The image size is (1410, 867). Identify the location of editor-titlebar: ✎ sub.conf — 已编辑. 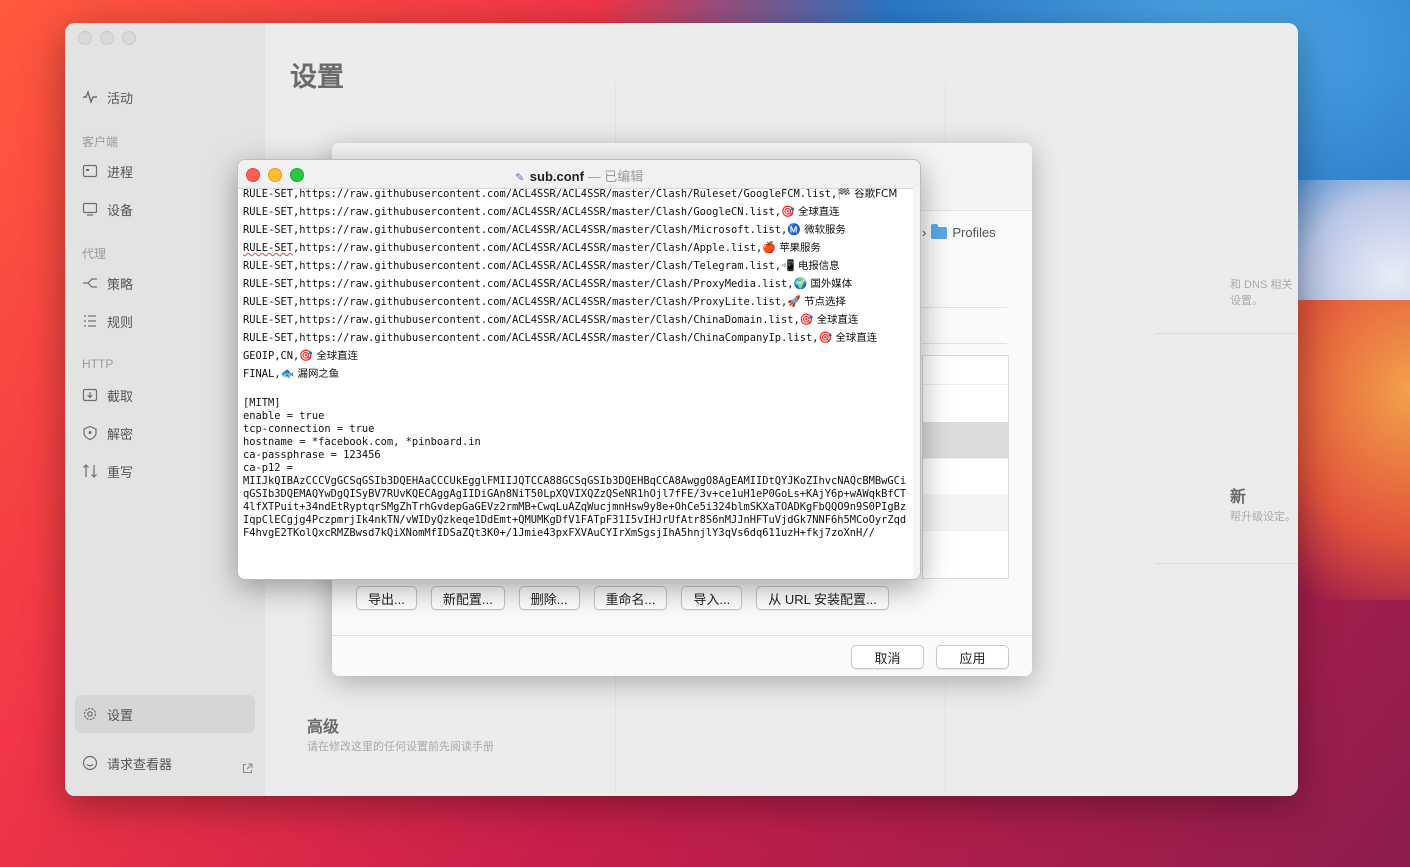
(579, 174).